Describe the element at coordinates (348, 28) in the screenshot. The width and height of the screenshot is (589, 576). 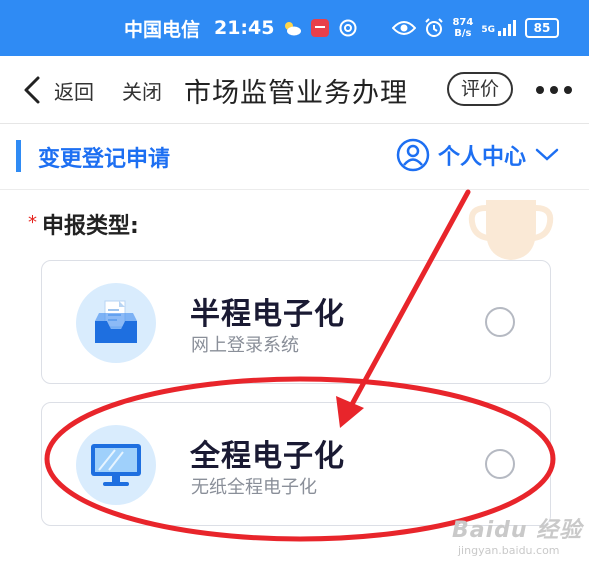
I see `at-circle-icon` at that location.